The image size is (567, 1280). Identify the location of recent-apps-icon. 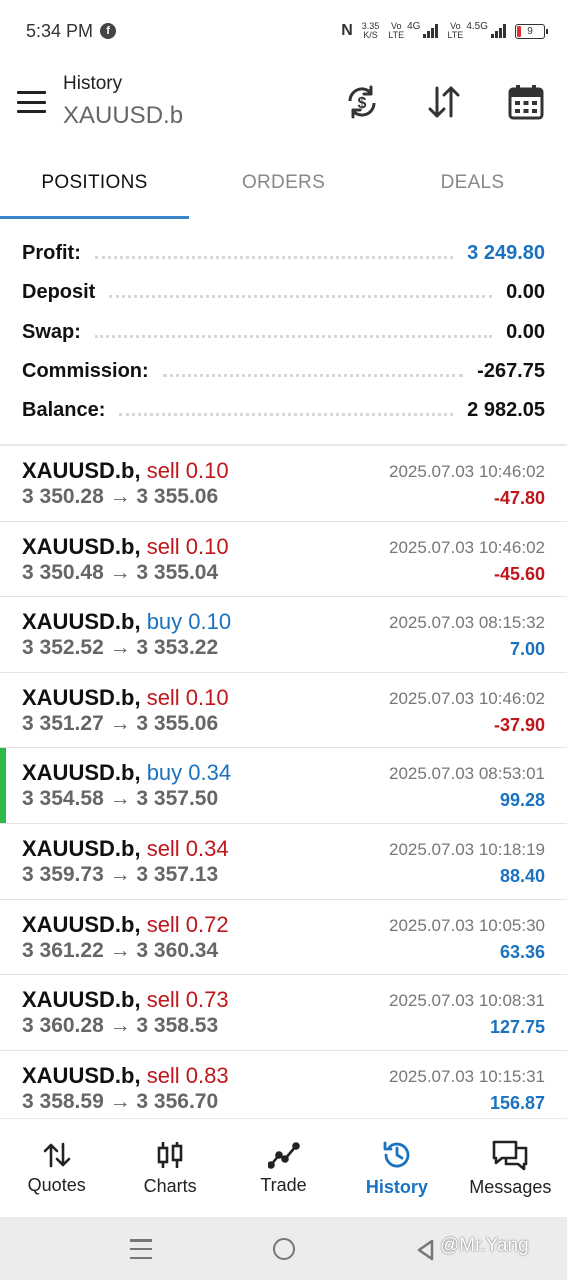
(141, 1249).